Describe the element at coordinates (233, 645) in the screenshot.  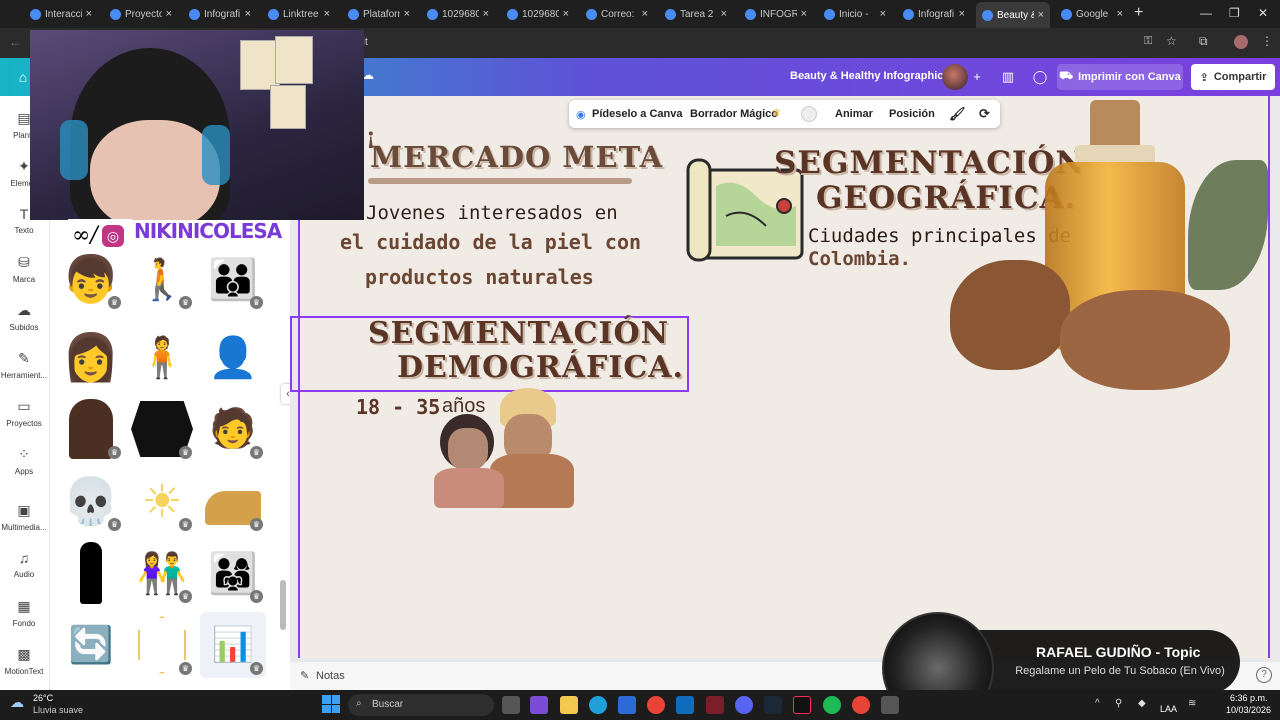
I see `element-thumb-presentation: 📊 ♛` at that location.